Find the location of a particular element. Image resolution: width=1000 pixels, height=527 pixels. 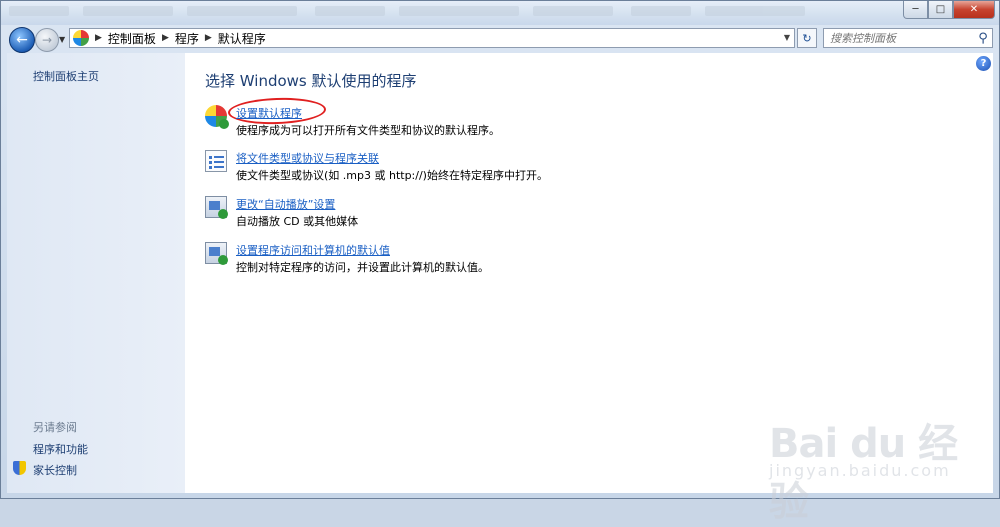

sidebar-link-control-panel-home: 控制面板主页 is located at coordinates (66, 76).